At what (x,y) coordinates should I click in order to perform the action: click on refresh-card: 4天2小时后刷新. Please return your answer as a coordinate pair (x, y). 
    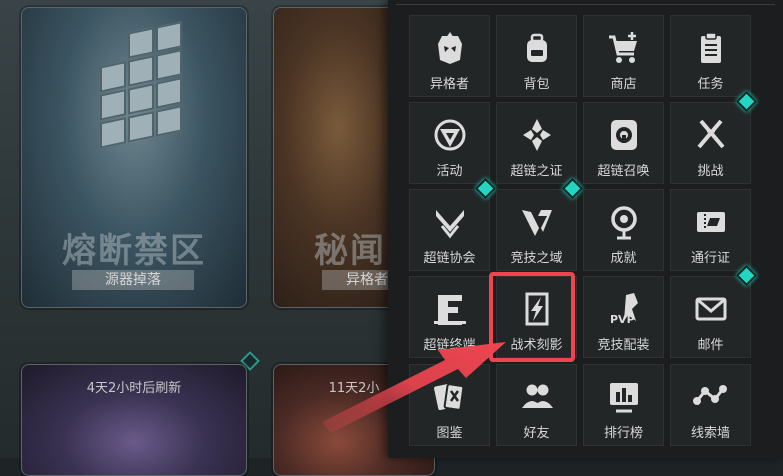
    Looking at the image, I should click on (134, 420).